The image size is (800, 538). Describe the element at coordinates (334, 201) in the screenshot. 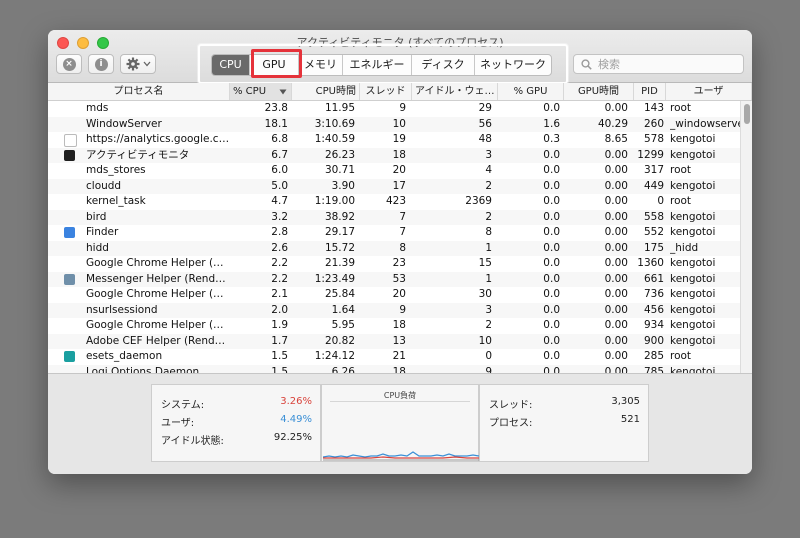

I see `cell-cpu-time: 1:19.00` at that location.